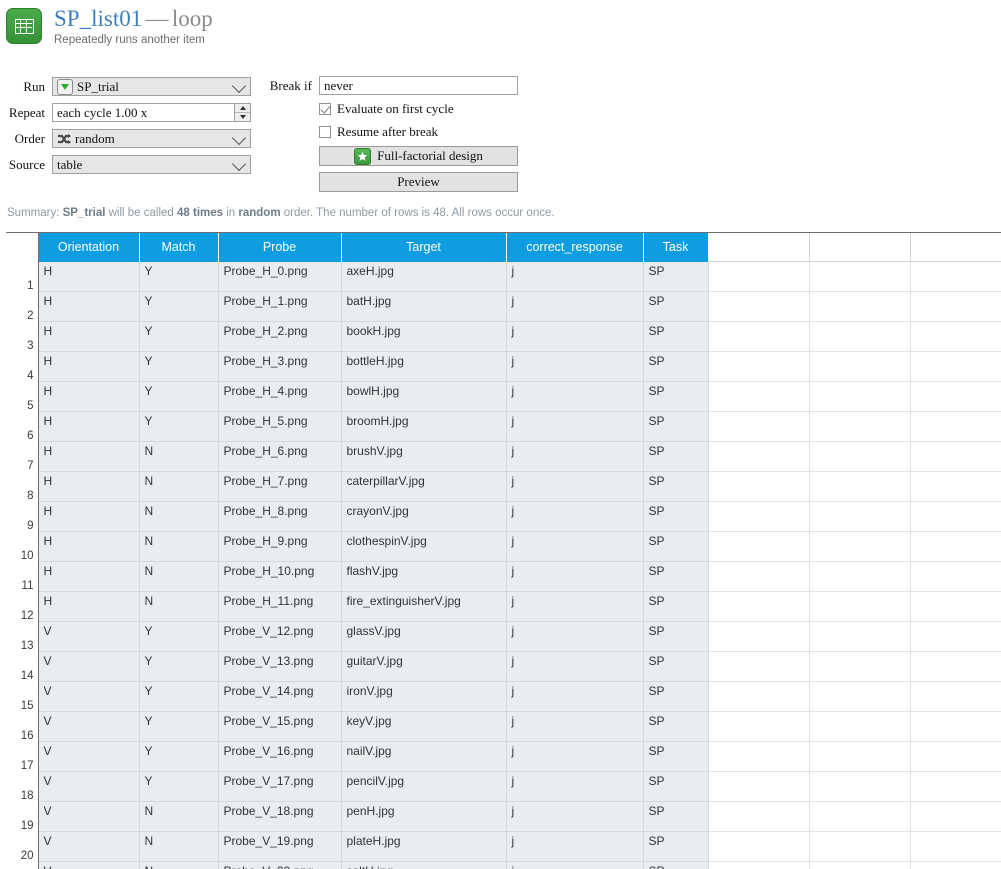  I want to click on table-cell: Probe_H_4.png, so click(280, 396).